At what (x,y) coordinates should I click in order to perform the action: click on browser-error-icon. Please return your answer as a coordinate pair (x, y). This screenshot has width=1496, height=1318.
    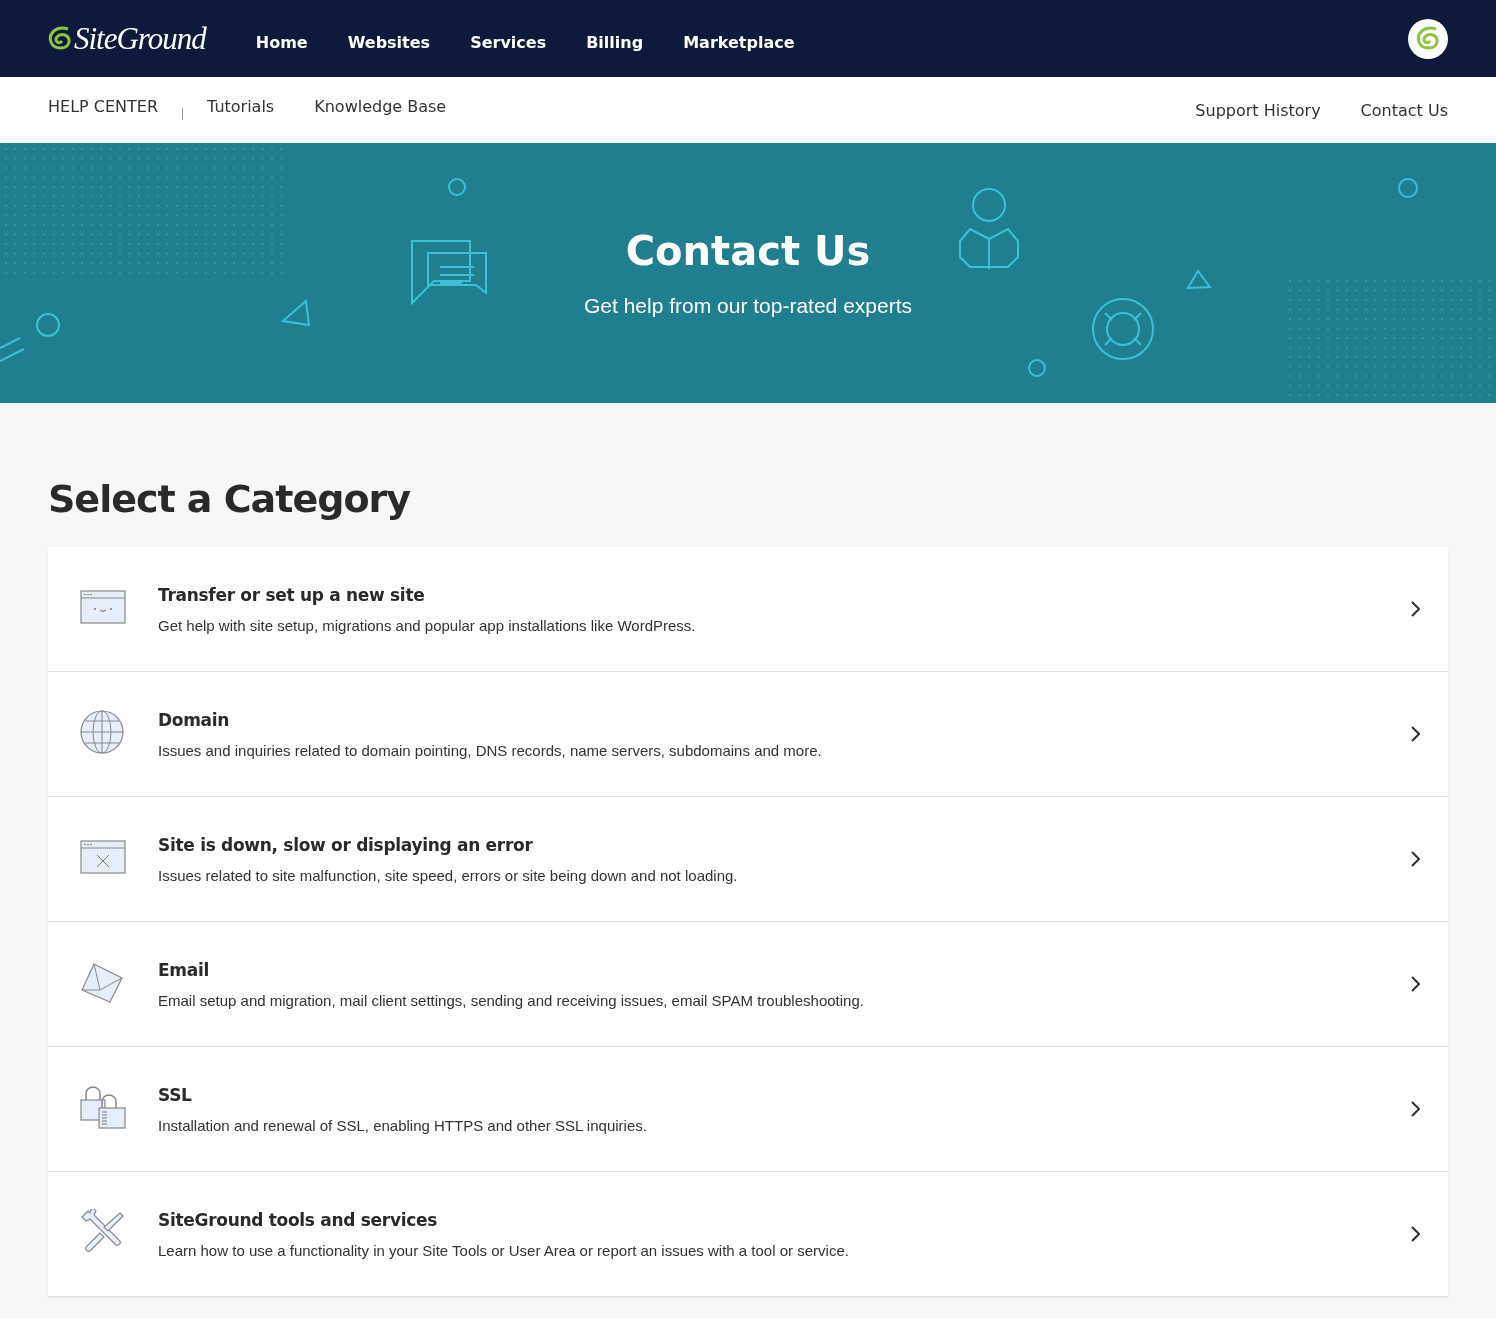
    Looking at the image, I should click on (103, 857).